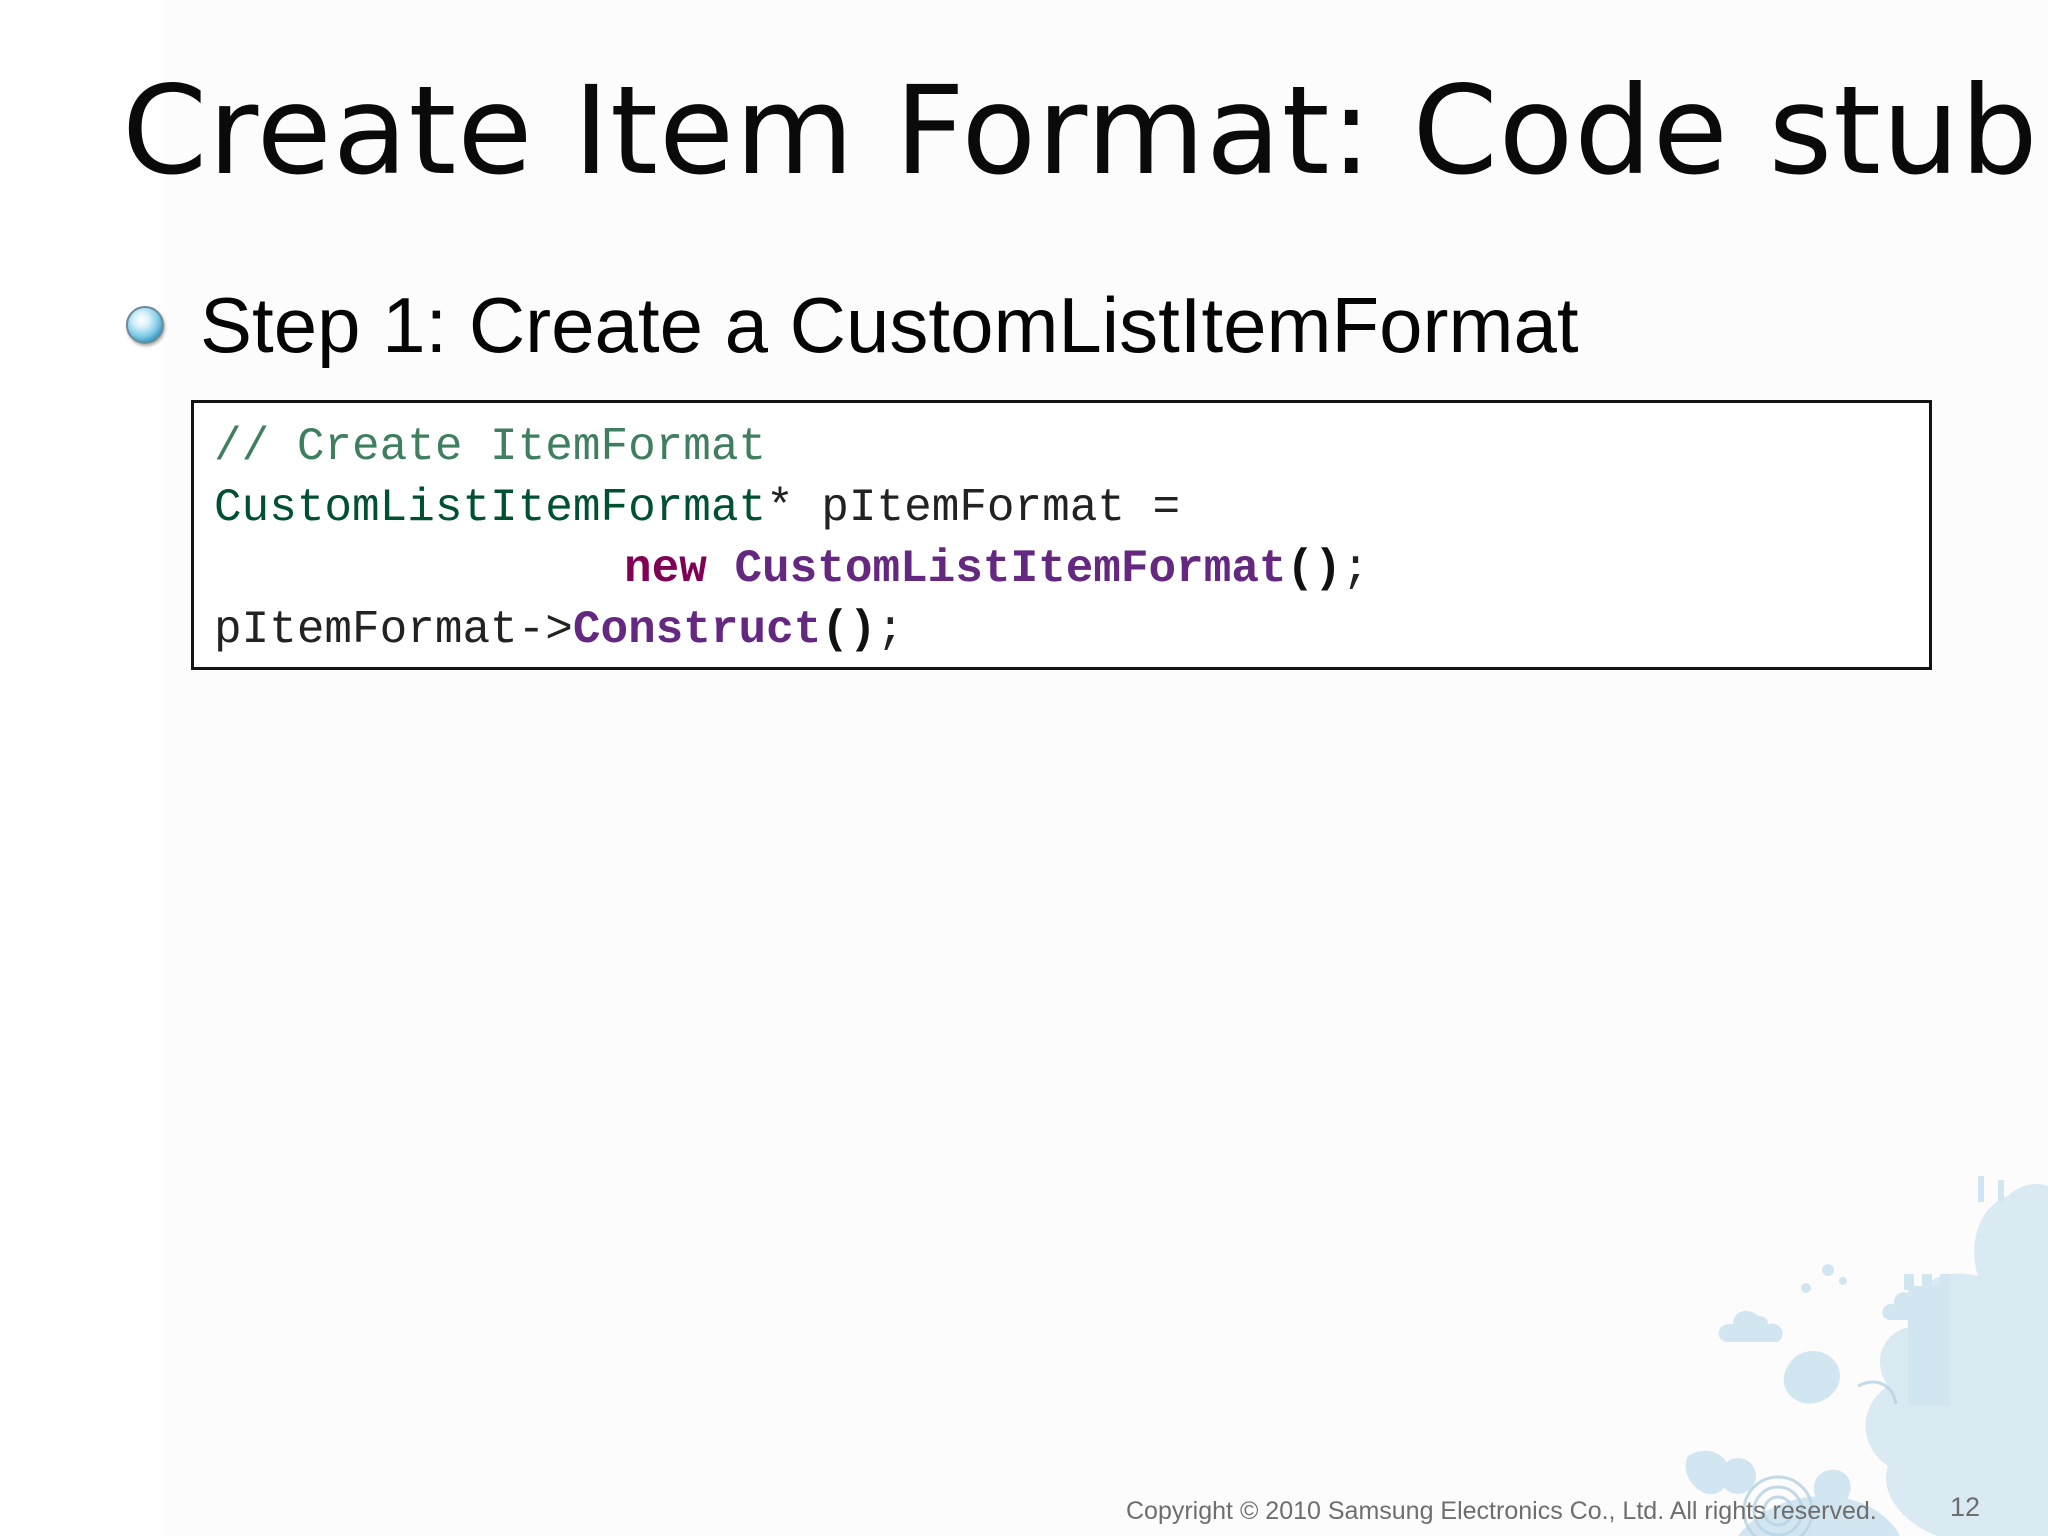 This screenshot has width=2048, height=1536. I want to click on bullet-item: Step 1: Create a CustomListItemFormat, so click(852, 325).